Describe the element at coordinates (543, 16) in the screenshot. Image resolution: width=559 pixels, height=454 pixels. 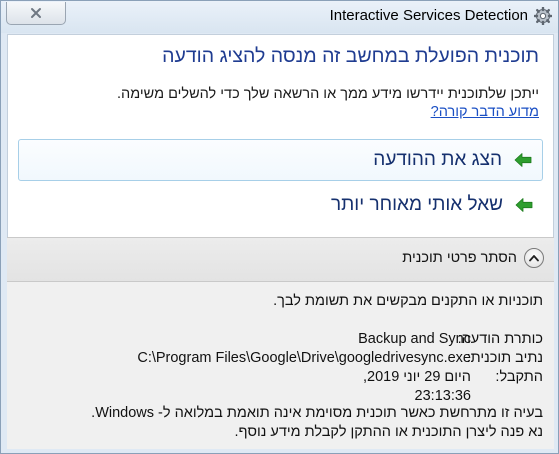
I see `gear-icon` at that location.